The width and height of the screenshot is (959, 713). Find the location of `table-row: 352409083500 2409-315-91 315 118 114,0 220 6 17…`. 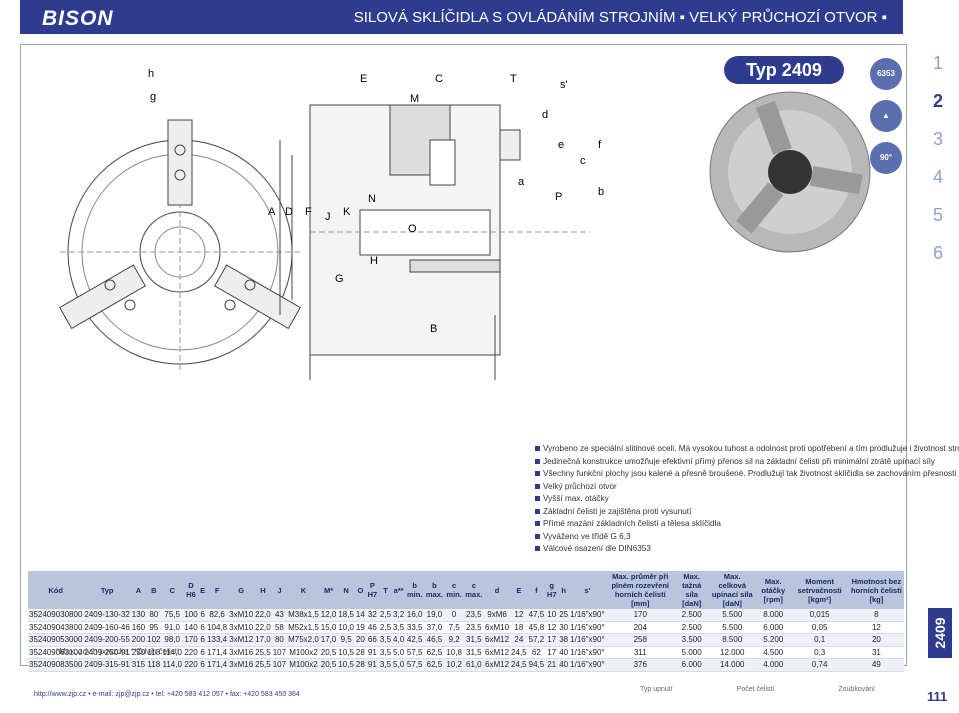

table-row: 352409083500 2409-315-91 315 118 114,0 220 6 17… is located at coordinates (466, 665).